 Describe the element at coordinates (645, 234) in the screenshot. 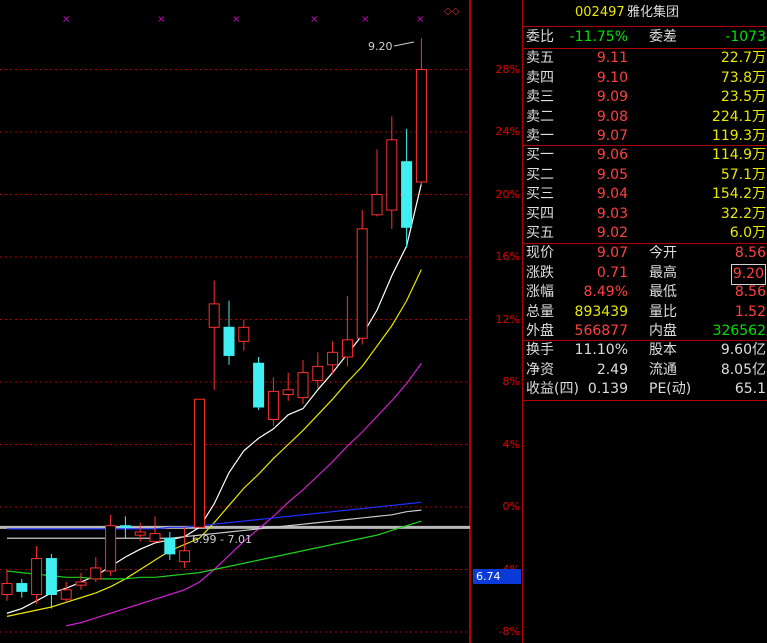

I see `bid-row: 买五 9.02 6.0万` at that location.